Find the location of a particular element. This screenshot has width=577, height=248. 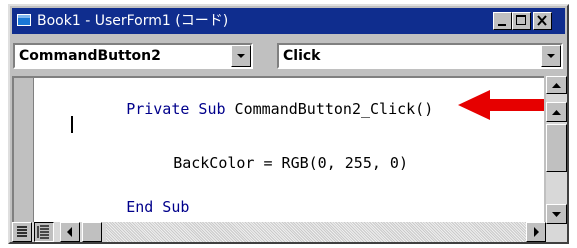

scroll-thumb is located at coordinates (556, 148).